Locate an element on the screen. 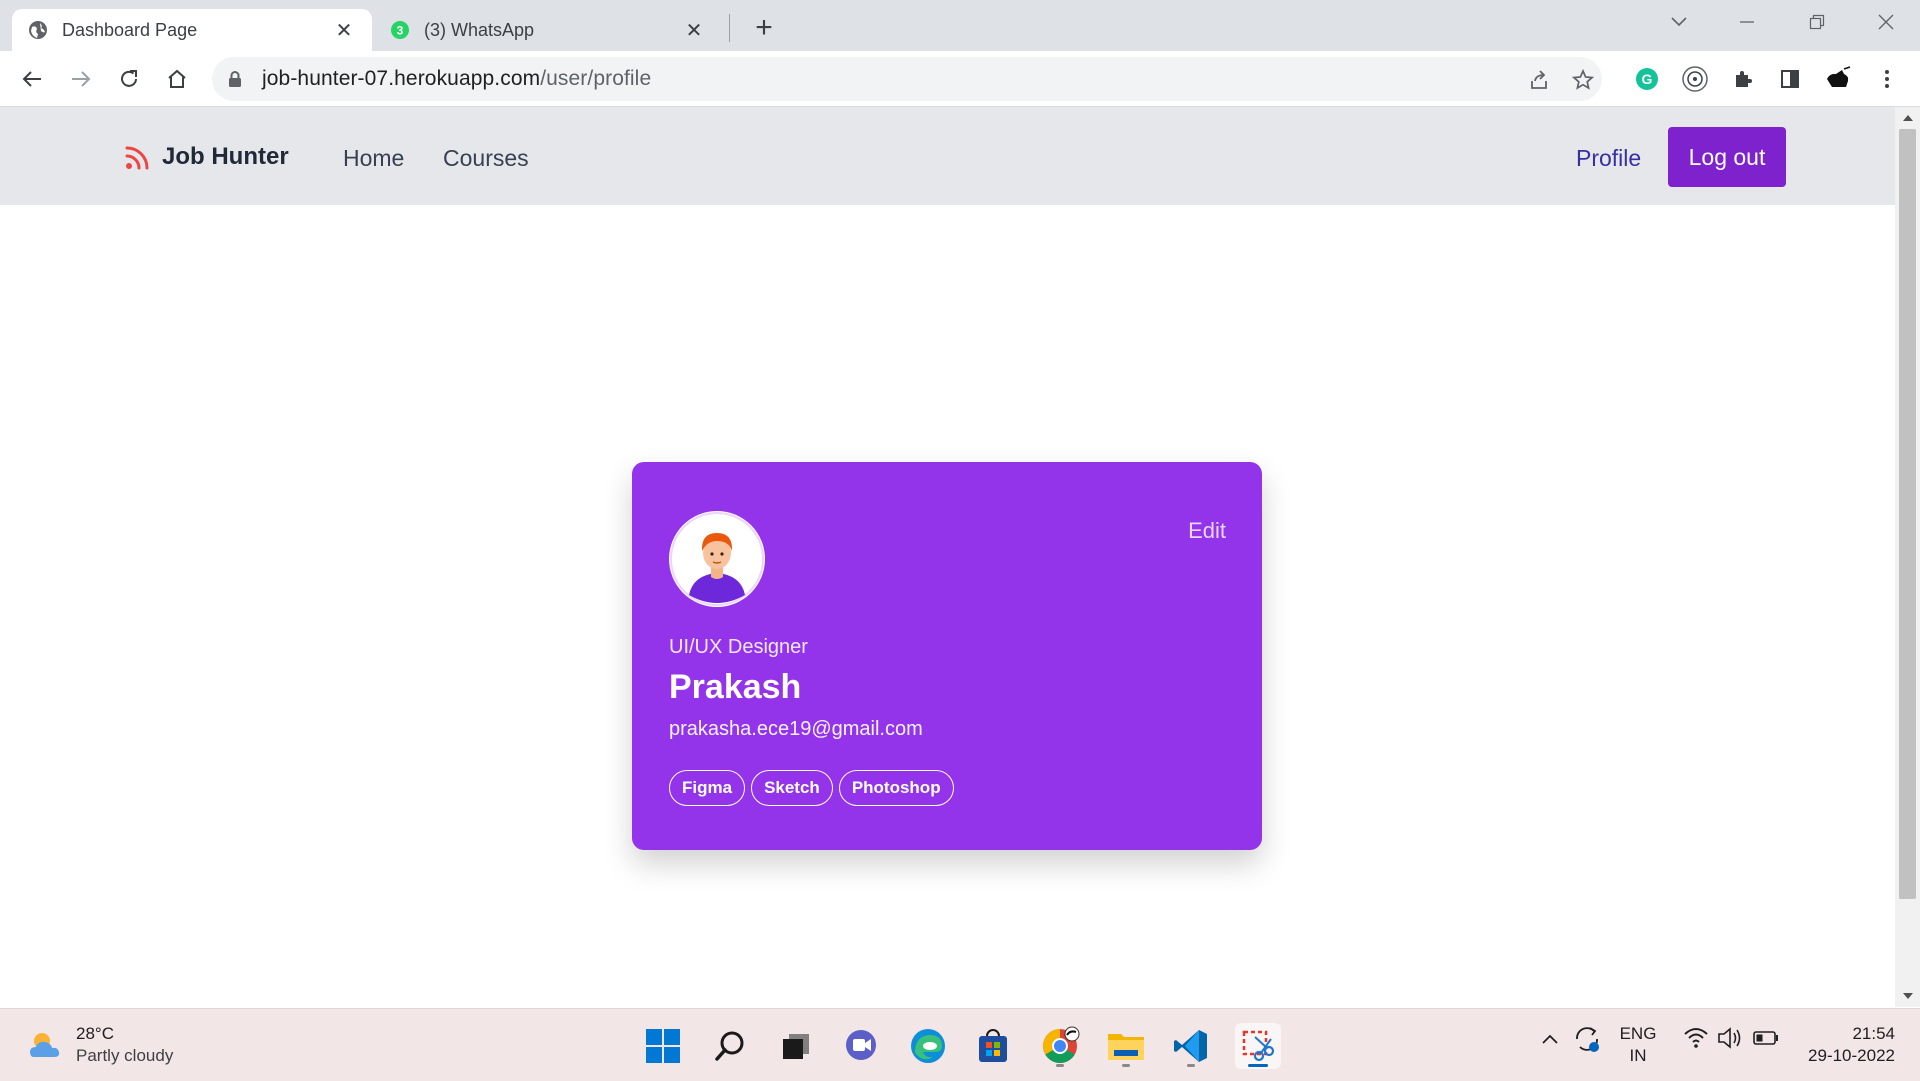  weather-temperature: 28°C is located at coordinates (95, 1033).